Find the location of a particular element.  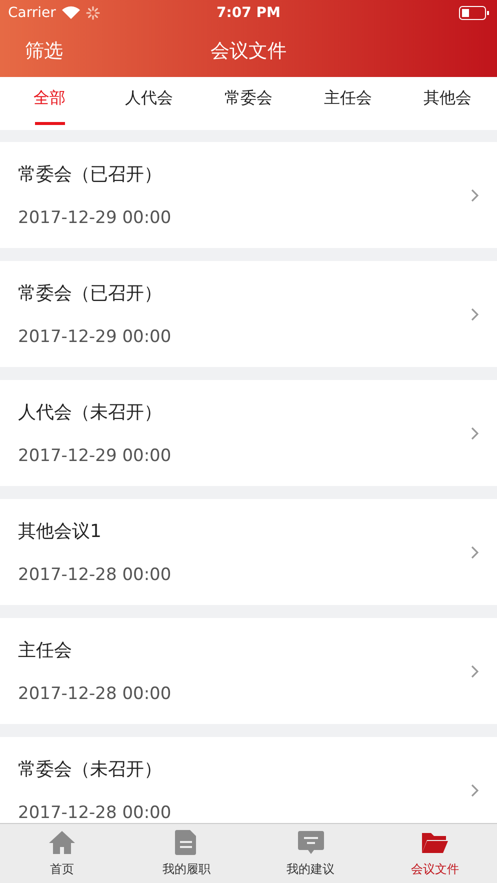

meeting-title: 常委会（未召开） is located at coordinates (90, 769).